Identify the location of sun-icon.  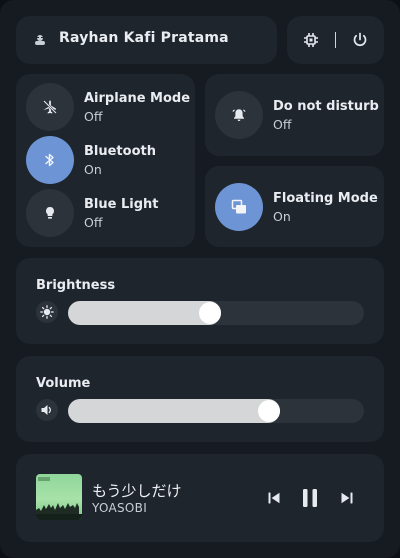
(47, 312).